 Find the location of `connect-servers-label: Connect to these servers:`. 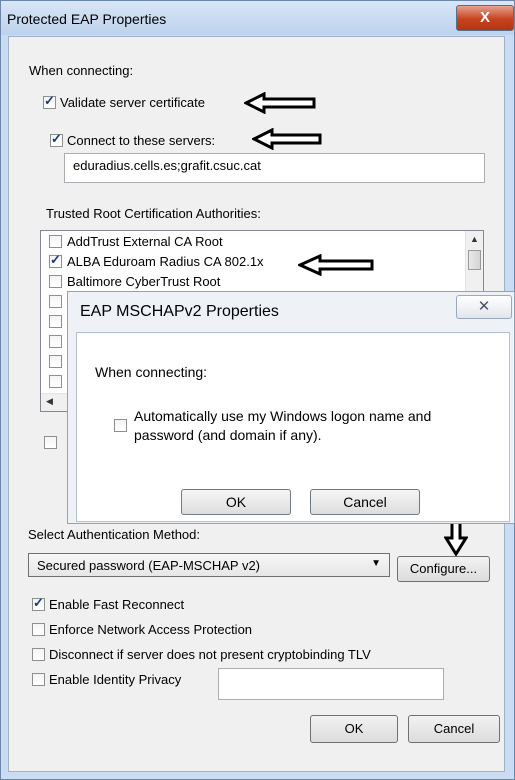

connect-servers-label: Connect to these servers: is located at coordinates (141, 140).